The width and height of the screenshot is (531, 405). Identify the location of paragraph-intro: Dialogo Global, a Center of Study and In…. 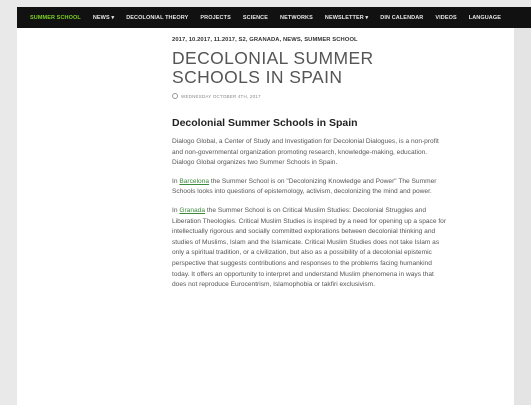
(305, 152).